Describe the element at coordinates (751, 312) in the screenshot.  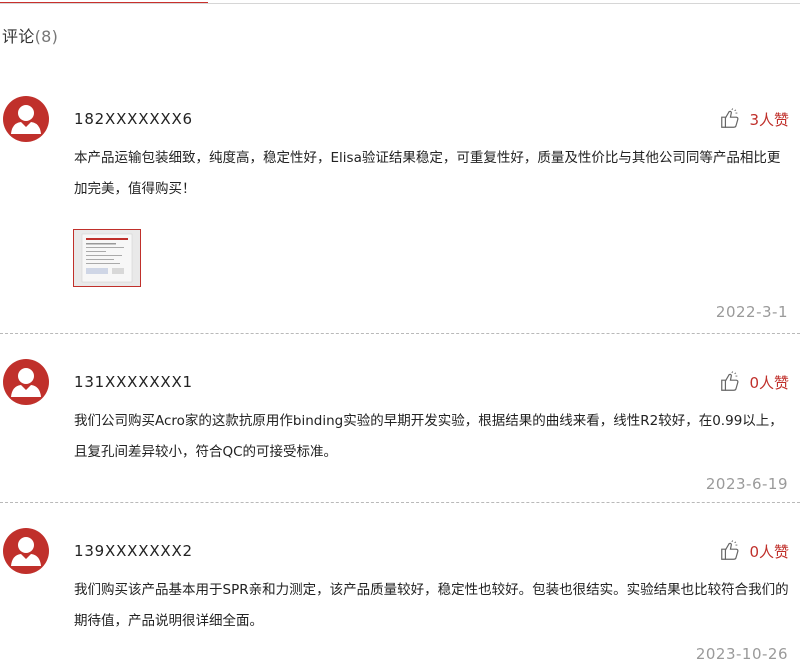
I see `comment-date: 2022-3-1` at that location.